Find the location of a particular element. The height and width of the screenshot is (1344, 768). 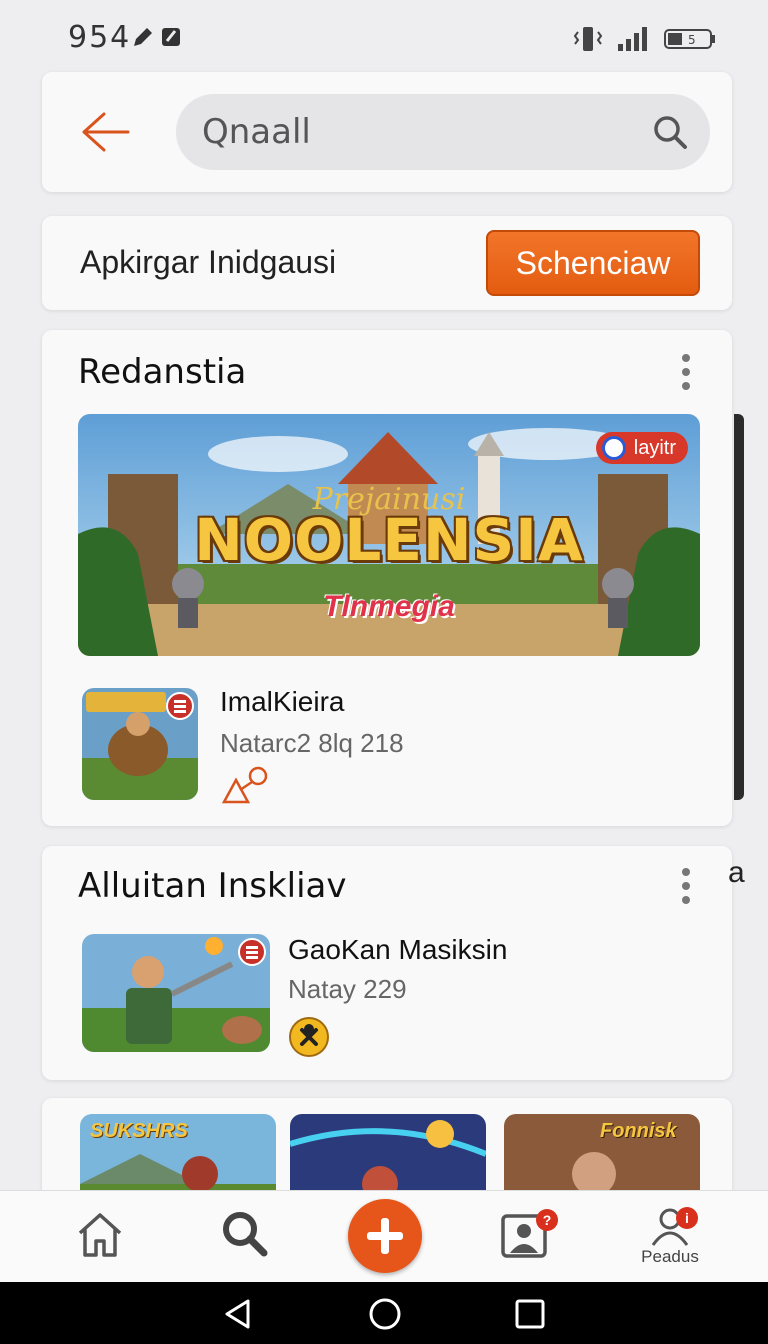

add-icon is located at coordinates (385, 1236).